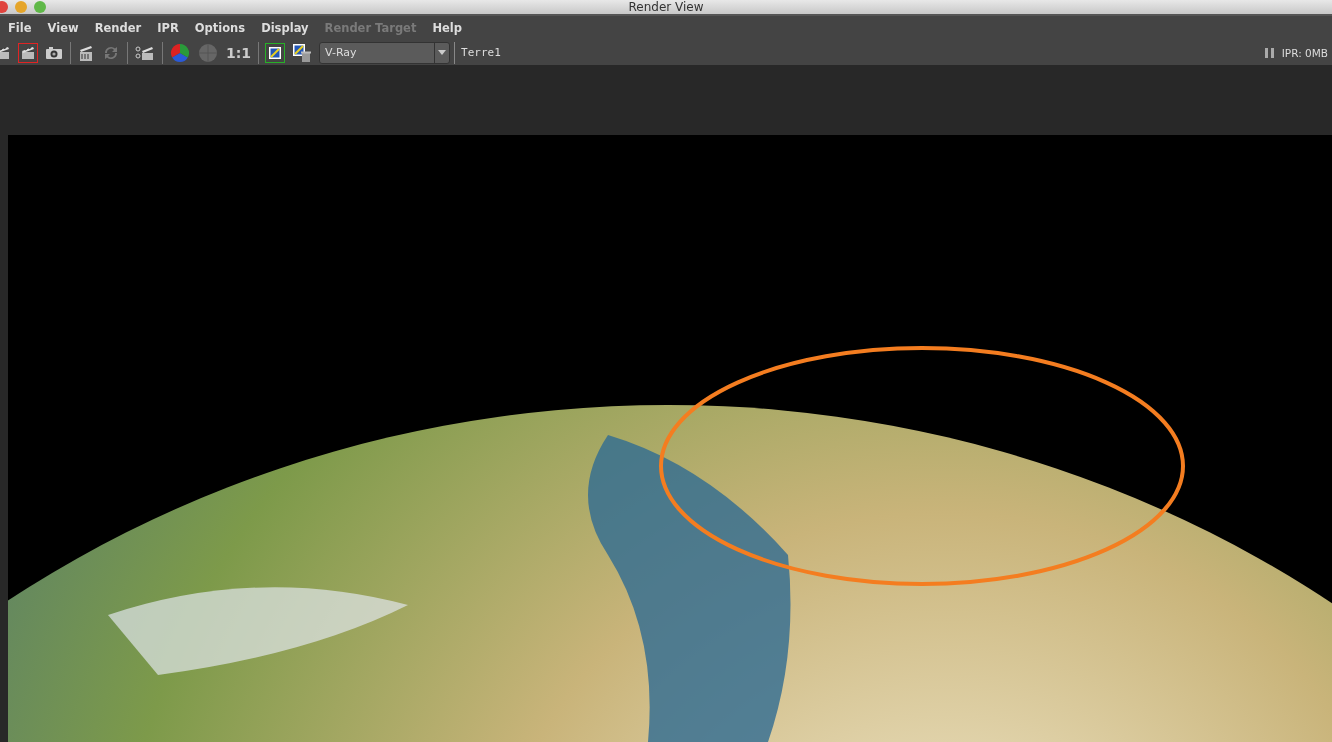 This screenshot has height=742, width=1332. Describe the element at coordinates (180, 52) in the screenshot. I see `color-wheel-icon` at that location.